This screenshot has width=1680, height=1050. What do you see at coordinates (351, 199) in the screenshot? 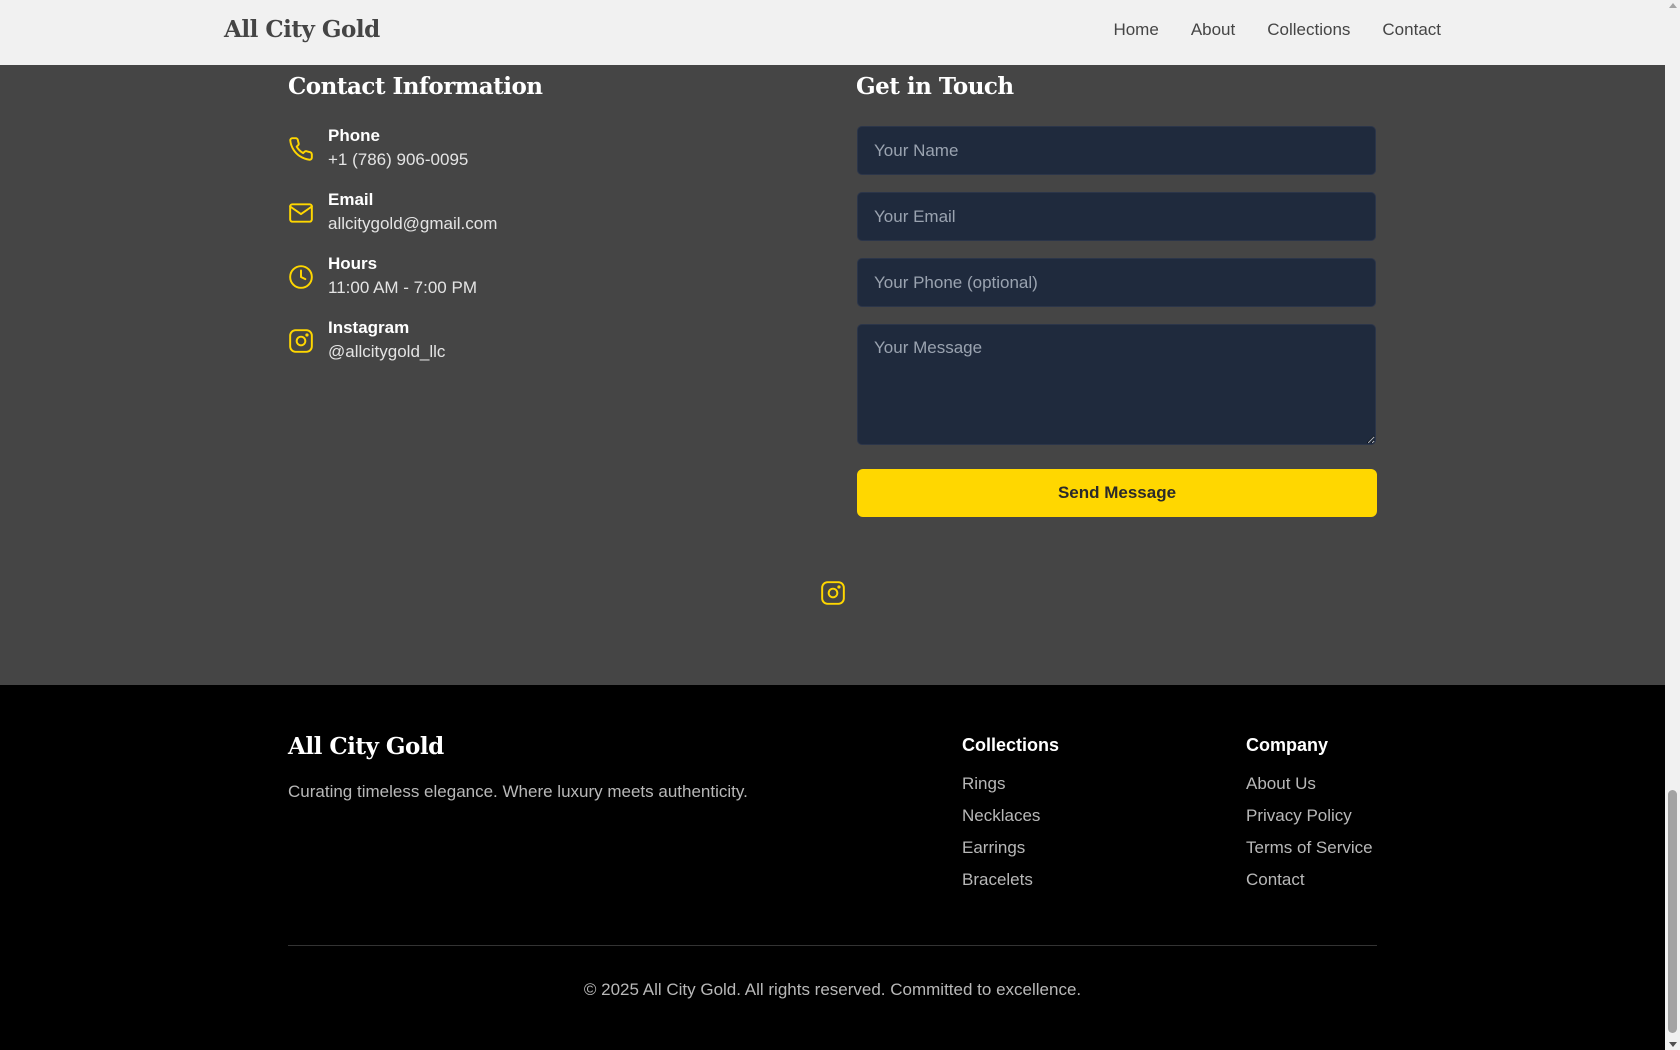
I see `email-label: Email` at bounding box center [351, 199].